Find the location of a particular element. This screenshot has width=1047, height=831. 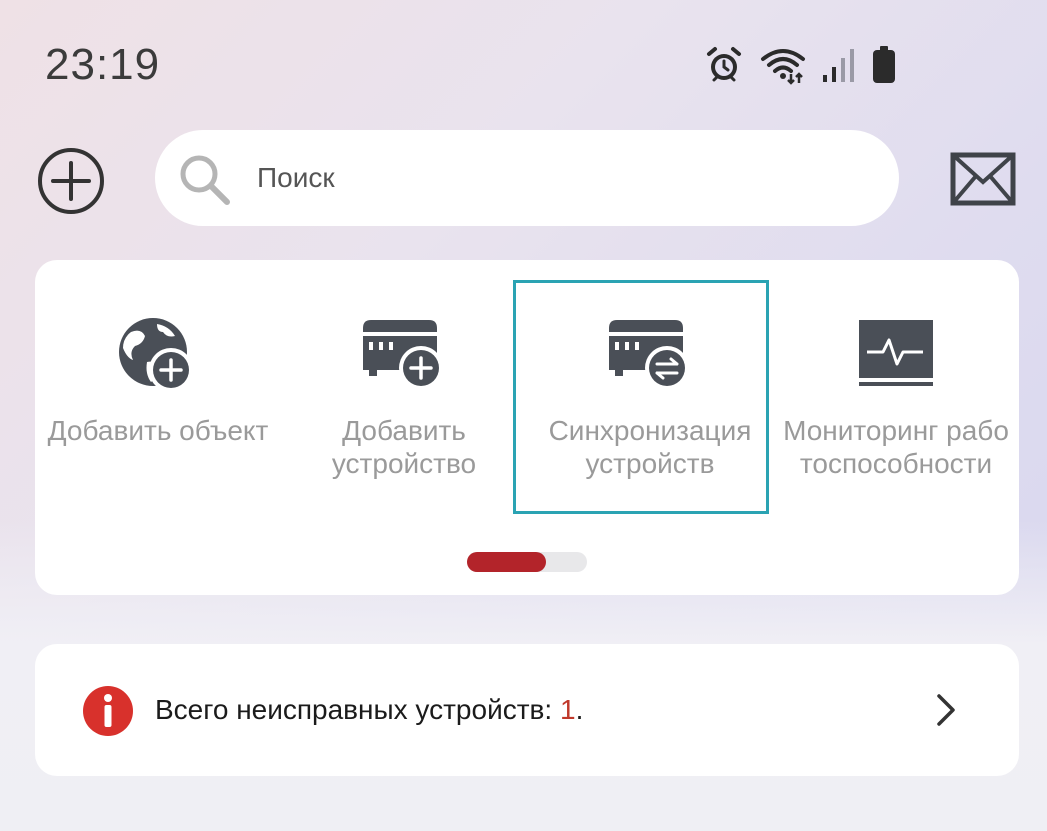

monitor-health-icon is located at coordinates (896, 353).